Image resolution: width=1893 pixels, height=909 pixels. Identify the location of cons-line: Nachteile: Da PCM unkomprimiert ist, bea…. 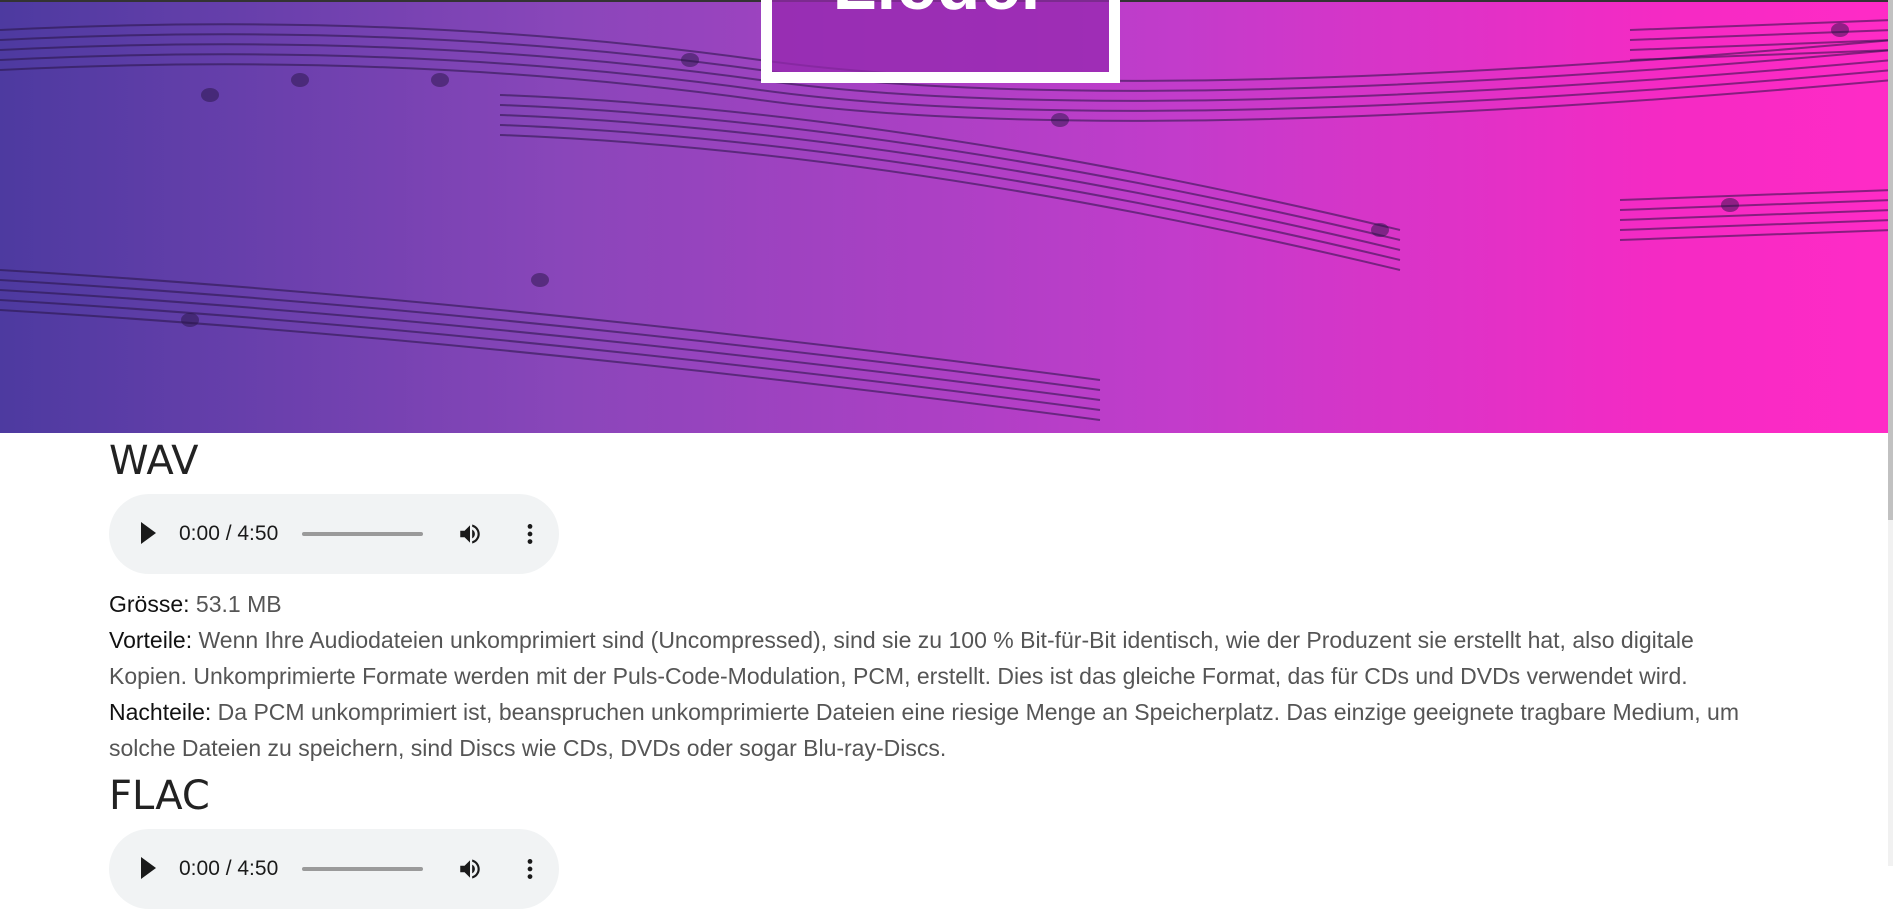
(939, 730).